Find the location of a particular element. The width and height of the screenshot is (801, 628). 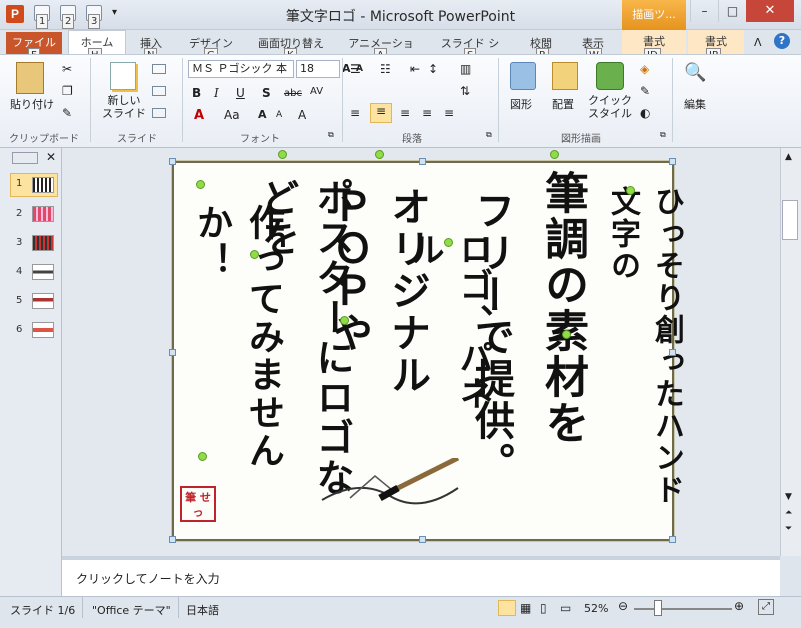

shapes-icon is located at coordinates (523, 76).